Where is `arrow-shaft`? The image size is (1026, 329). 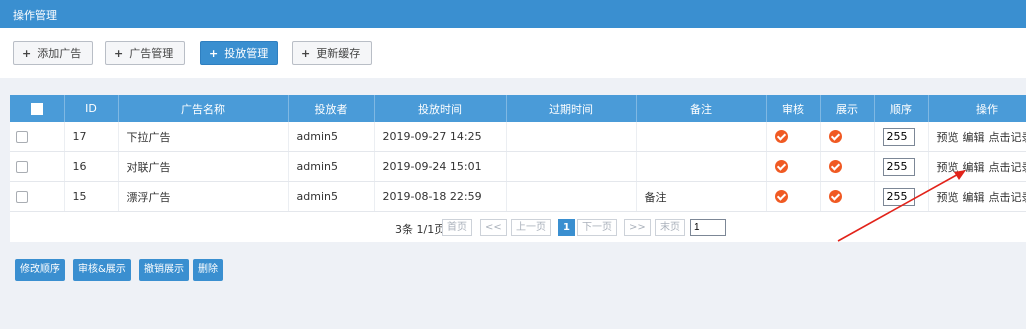
arrow-shaft is located at coordinates (900, 206).